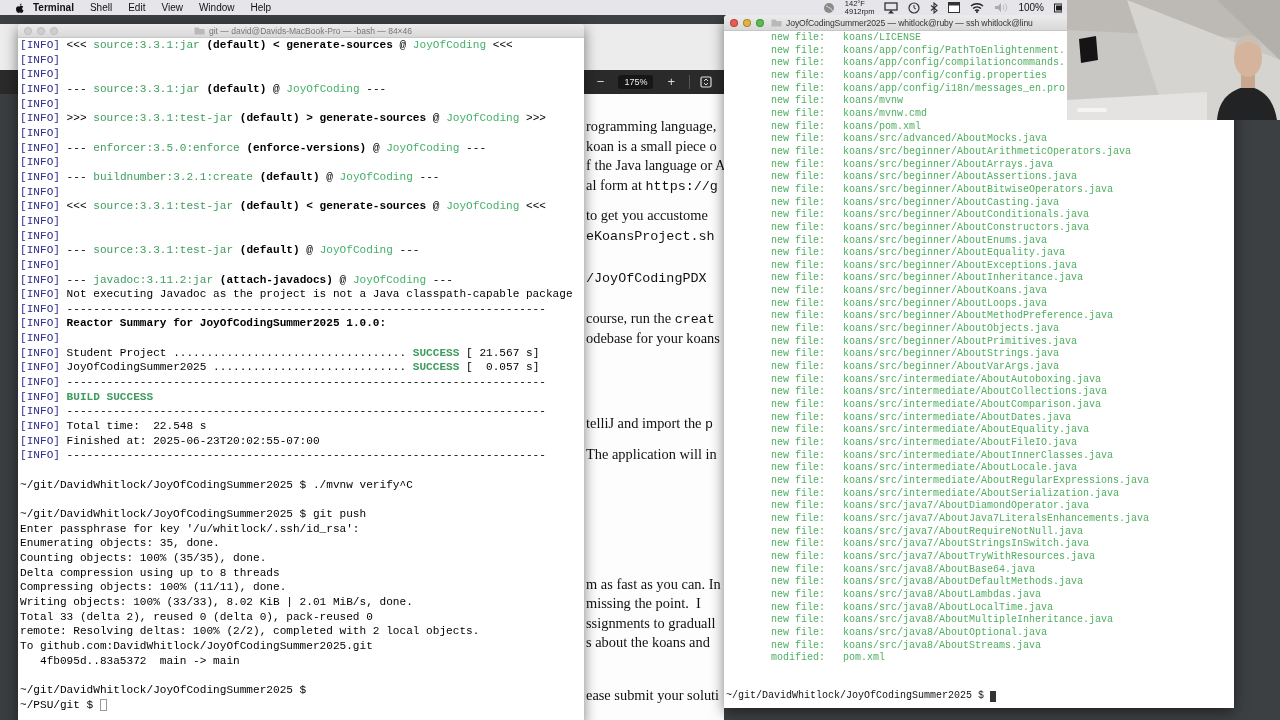 The image size is (1280, 720). I want to click on terminal-line: new file: koans/app/config/PathToEnlightenment., so click(918, 50).